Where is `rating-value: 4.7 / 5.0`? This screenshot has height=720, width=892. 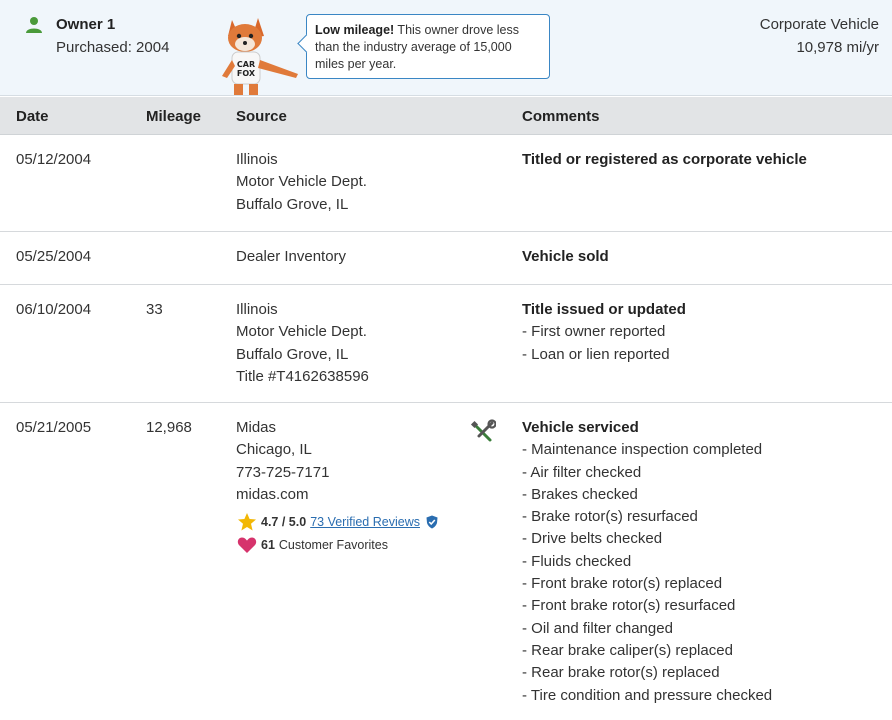 rating-value: 4.7 / 5.0 is located at coordinates (284, 522).